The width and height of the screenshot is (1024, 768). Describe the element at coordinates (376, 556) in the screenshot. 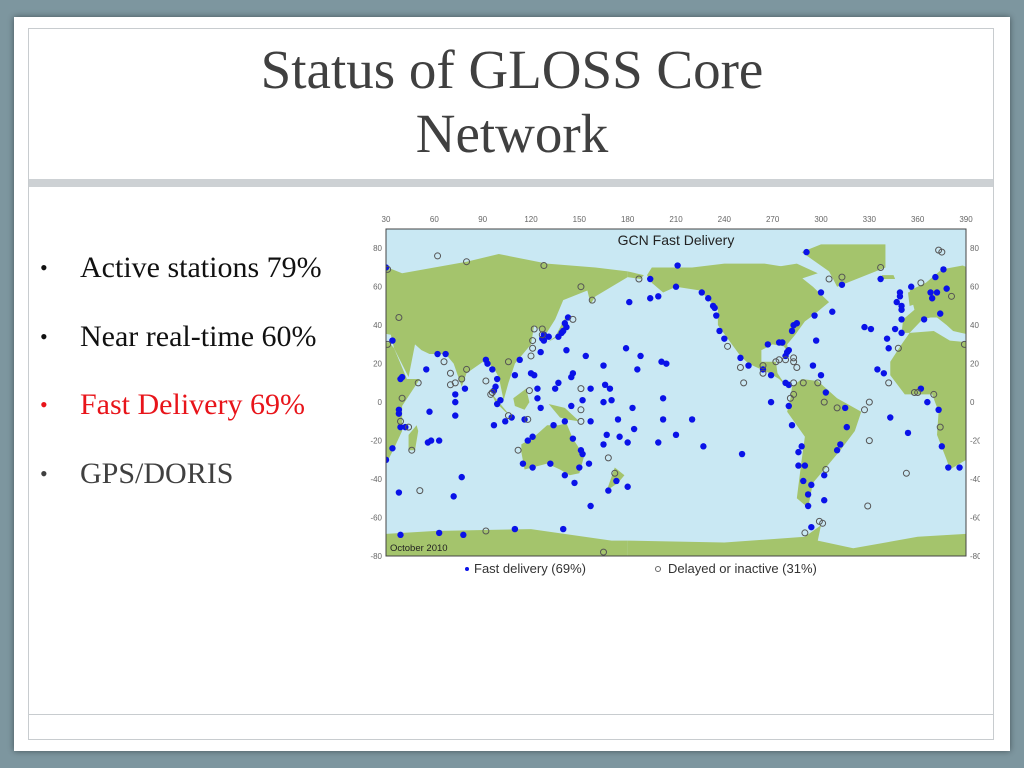

I see `y-tick-label-left: -80` at that location.